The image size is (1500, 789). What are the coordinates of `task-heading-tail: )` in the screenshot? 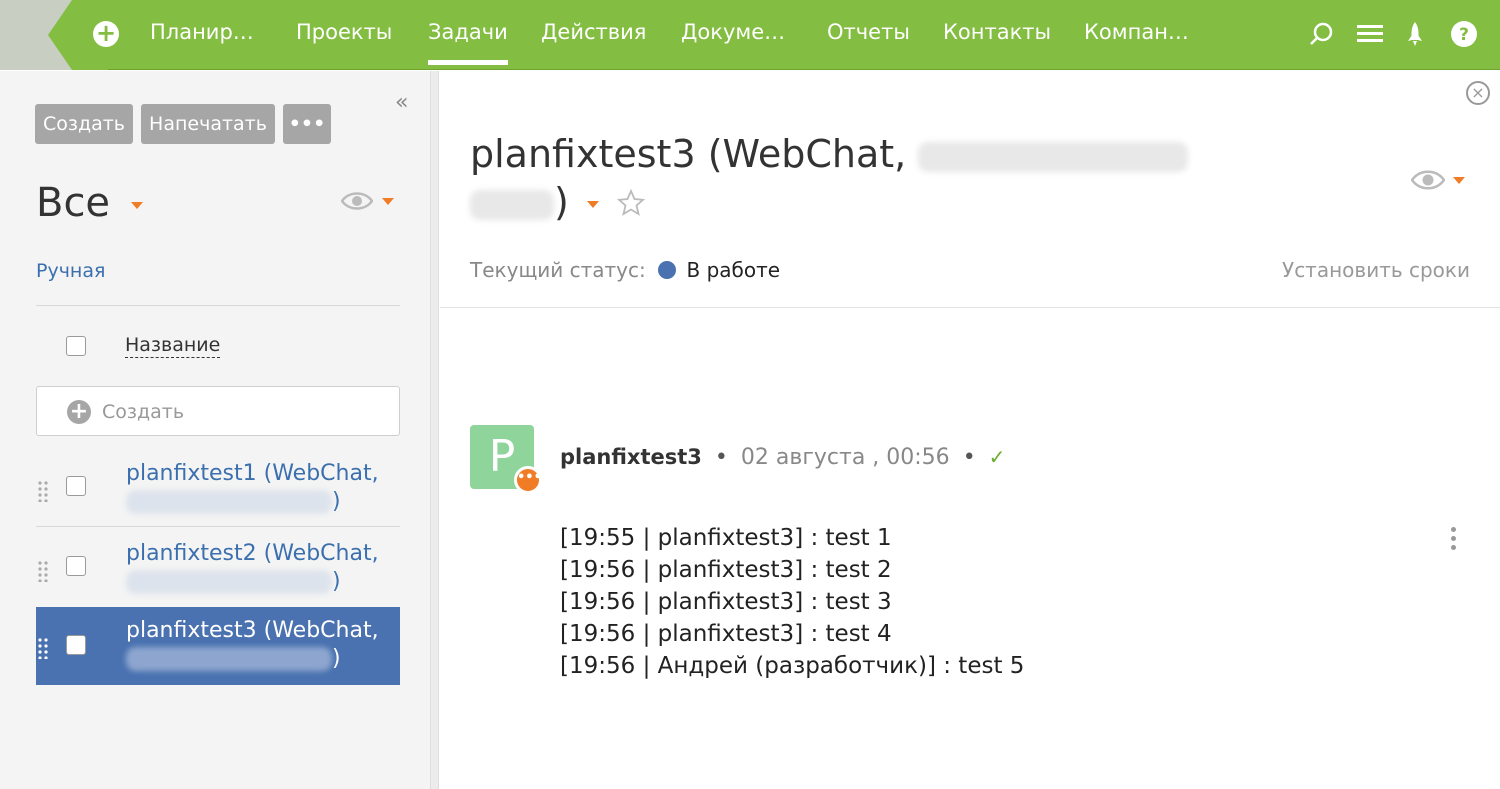 It's located at (561, 202).